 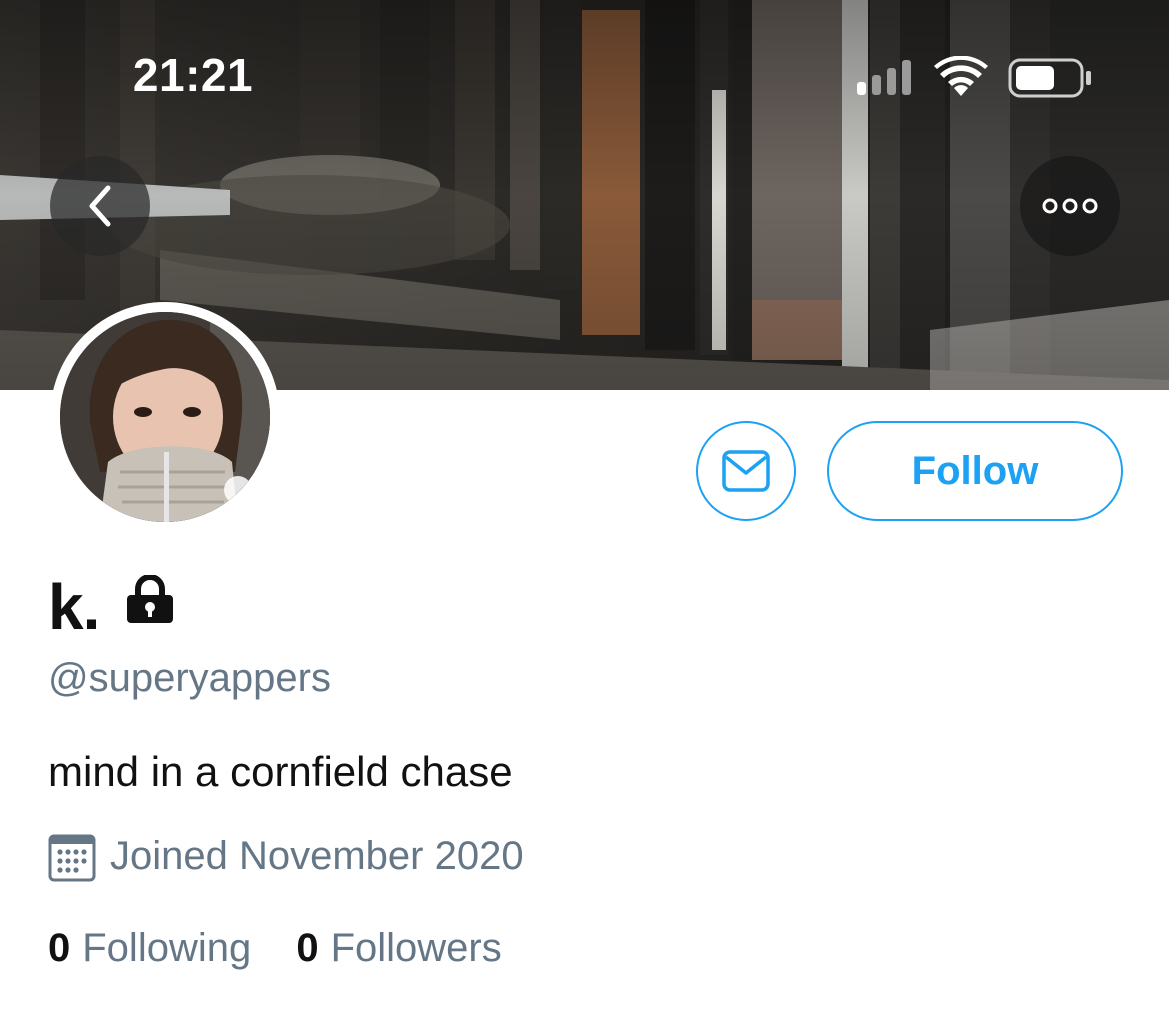 I want to click on following-label: Following, so click(x=167, y=948).